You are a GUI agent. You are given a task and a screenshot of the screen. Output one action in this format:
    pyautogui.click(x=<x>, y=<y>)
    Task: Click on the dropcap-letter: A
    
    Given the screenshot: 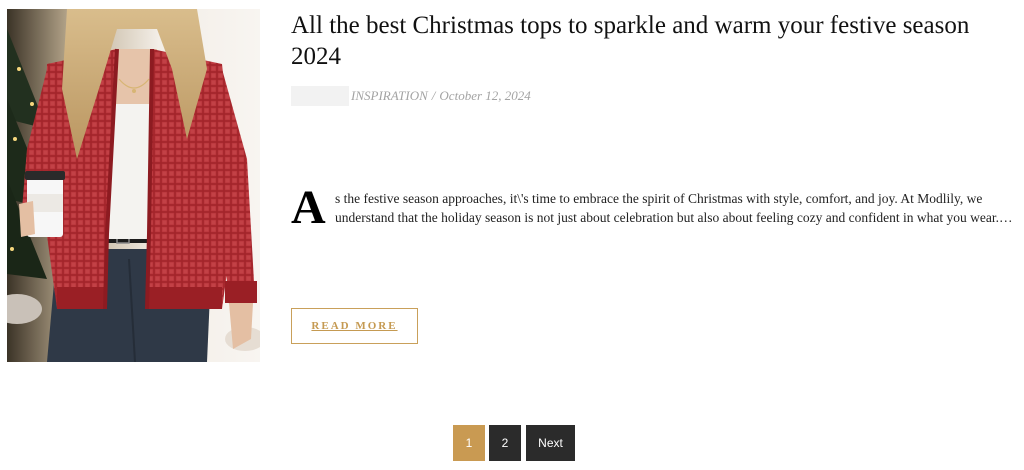 What is the action you would take?
    pyautogui.click(x=308, y=207)
    